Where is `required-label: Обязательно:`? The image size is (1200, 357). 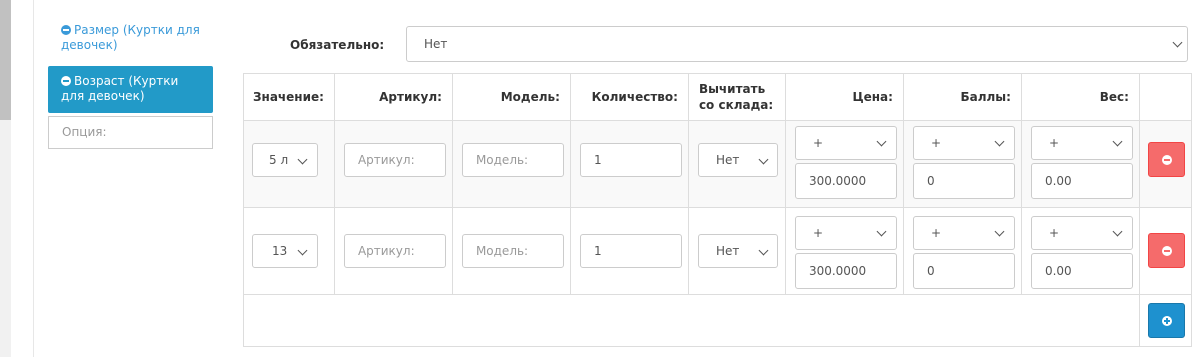
required-label: Обязательно: is located at coordinates (337, 45).